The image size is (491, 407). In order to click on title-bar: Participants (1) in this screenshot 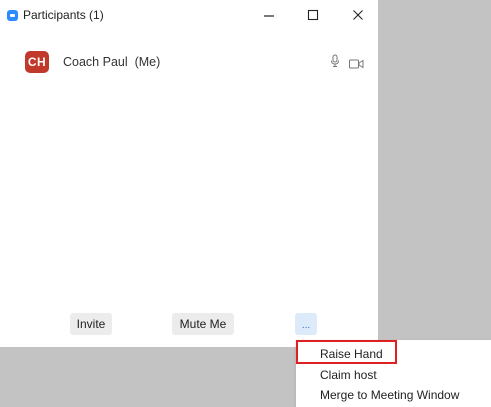, I will do `click(189, 15)`.